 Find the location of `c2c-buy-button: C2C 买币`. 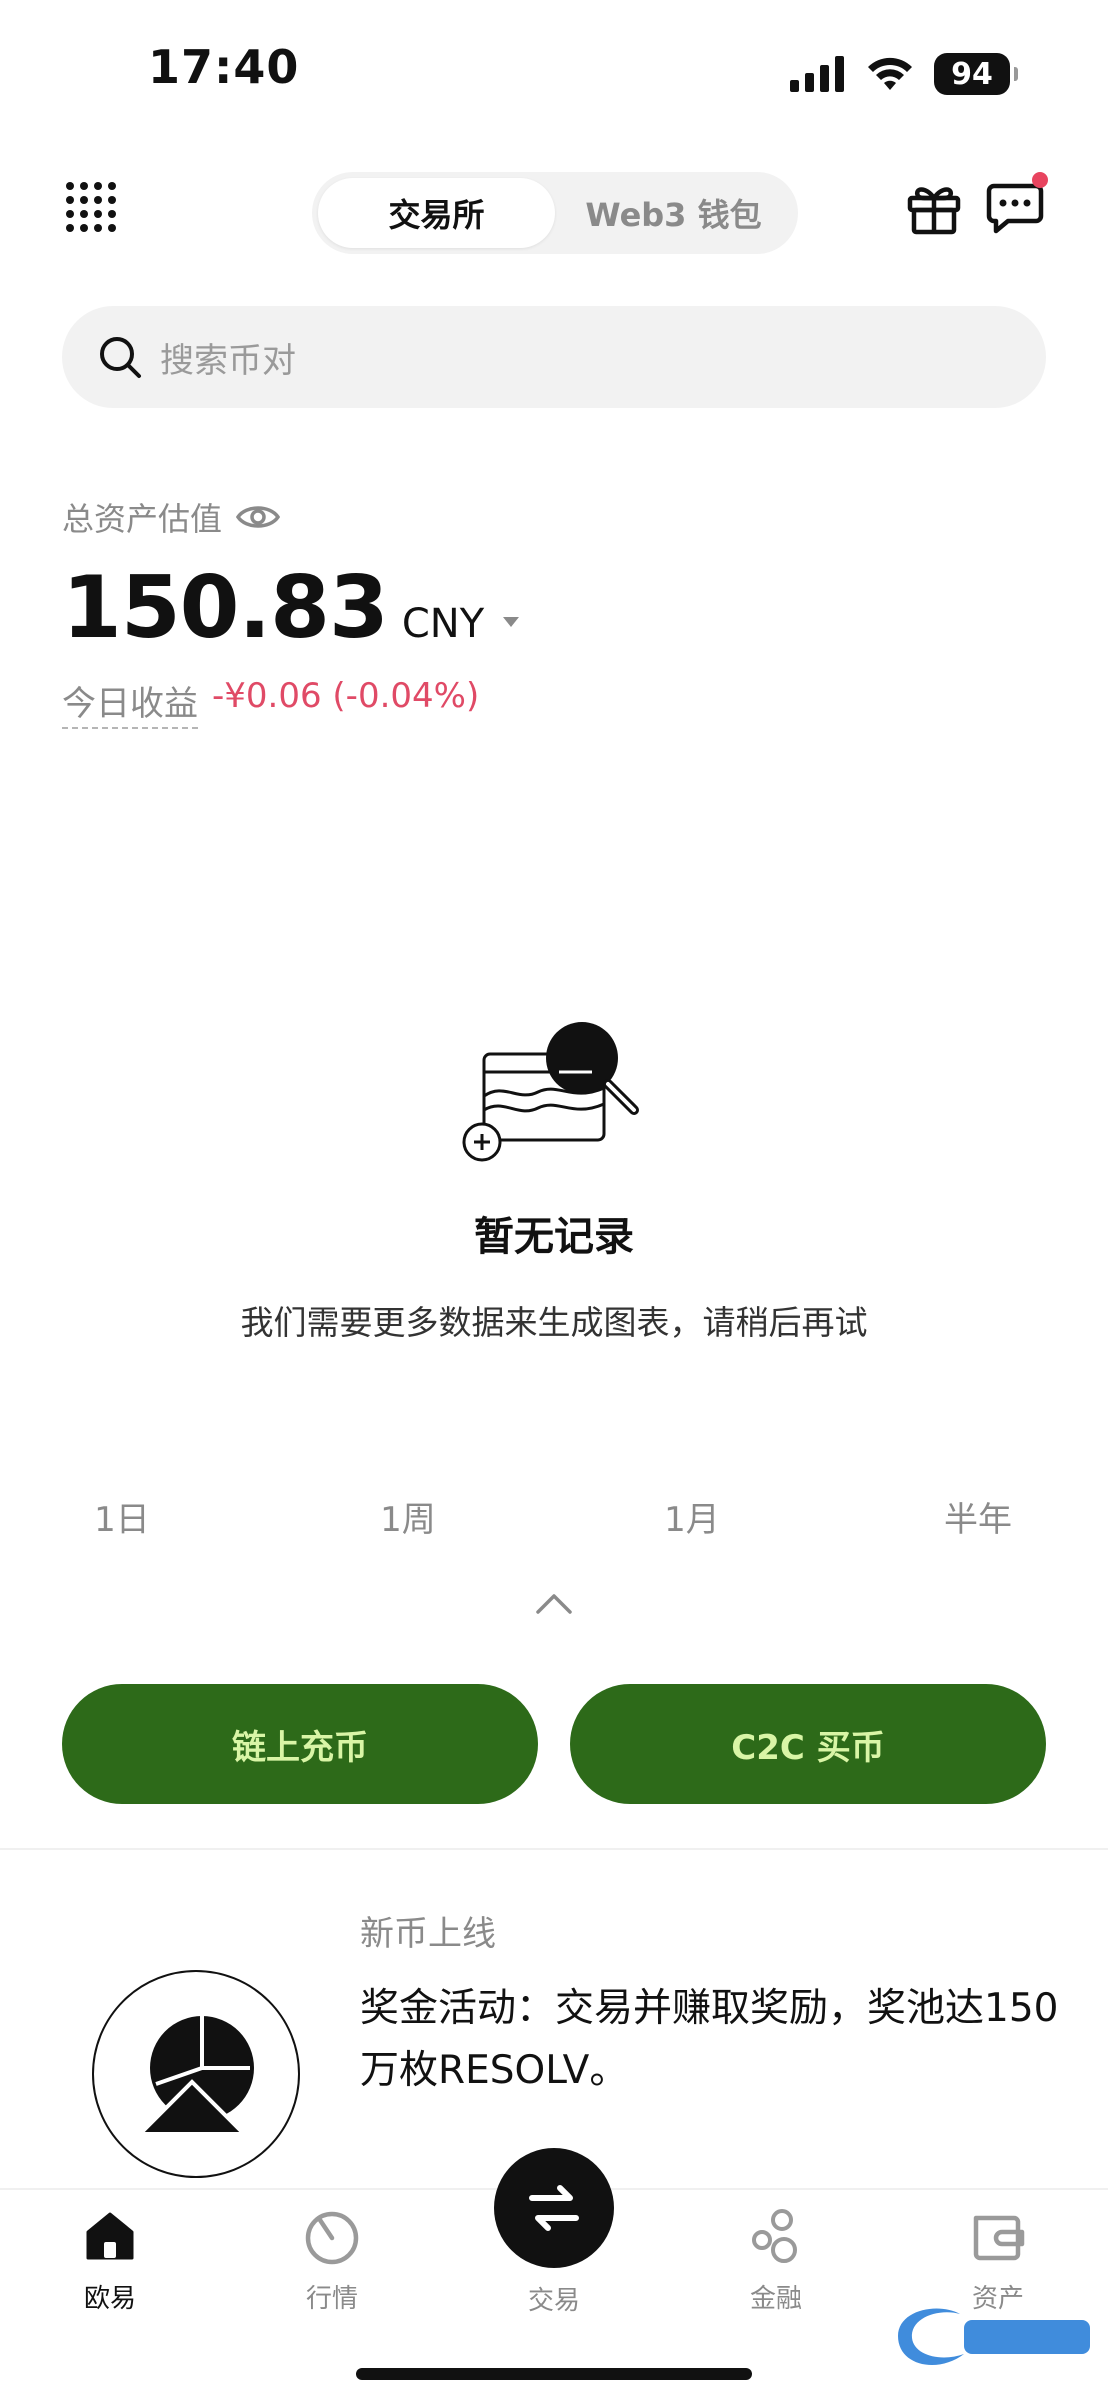

c2c-buy-button: C2C 买币 is located at coordinates (808, 1744).